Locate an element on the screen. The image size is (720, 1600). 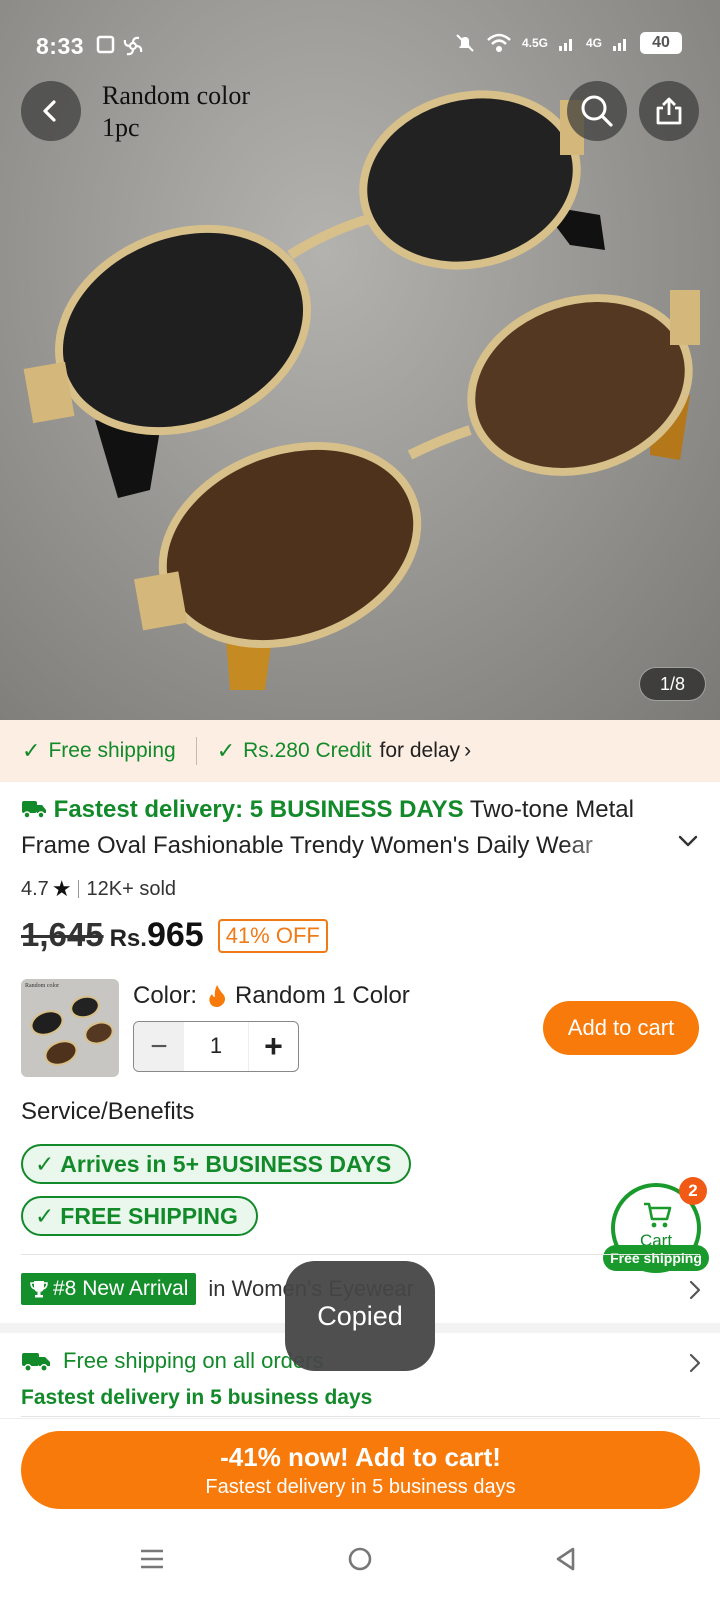
free-shipping-badge-label: FREE SHIPPING is located at coordinates (149, 1215).